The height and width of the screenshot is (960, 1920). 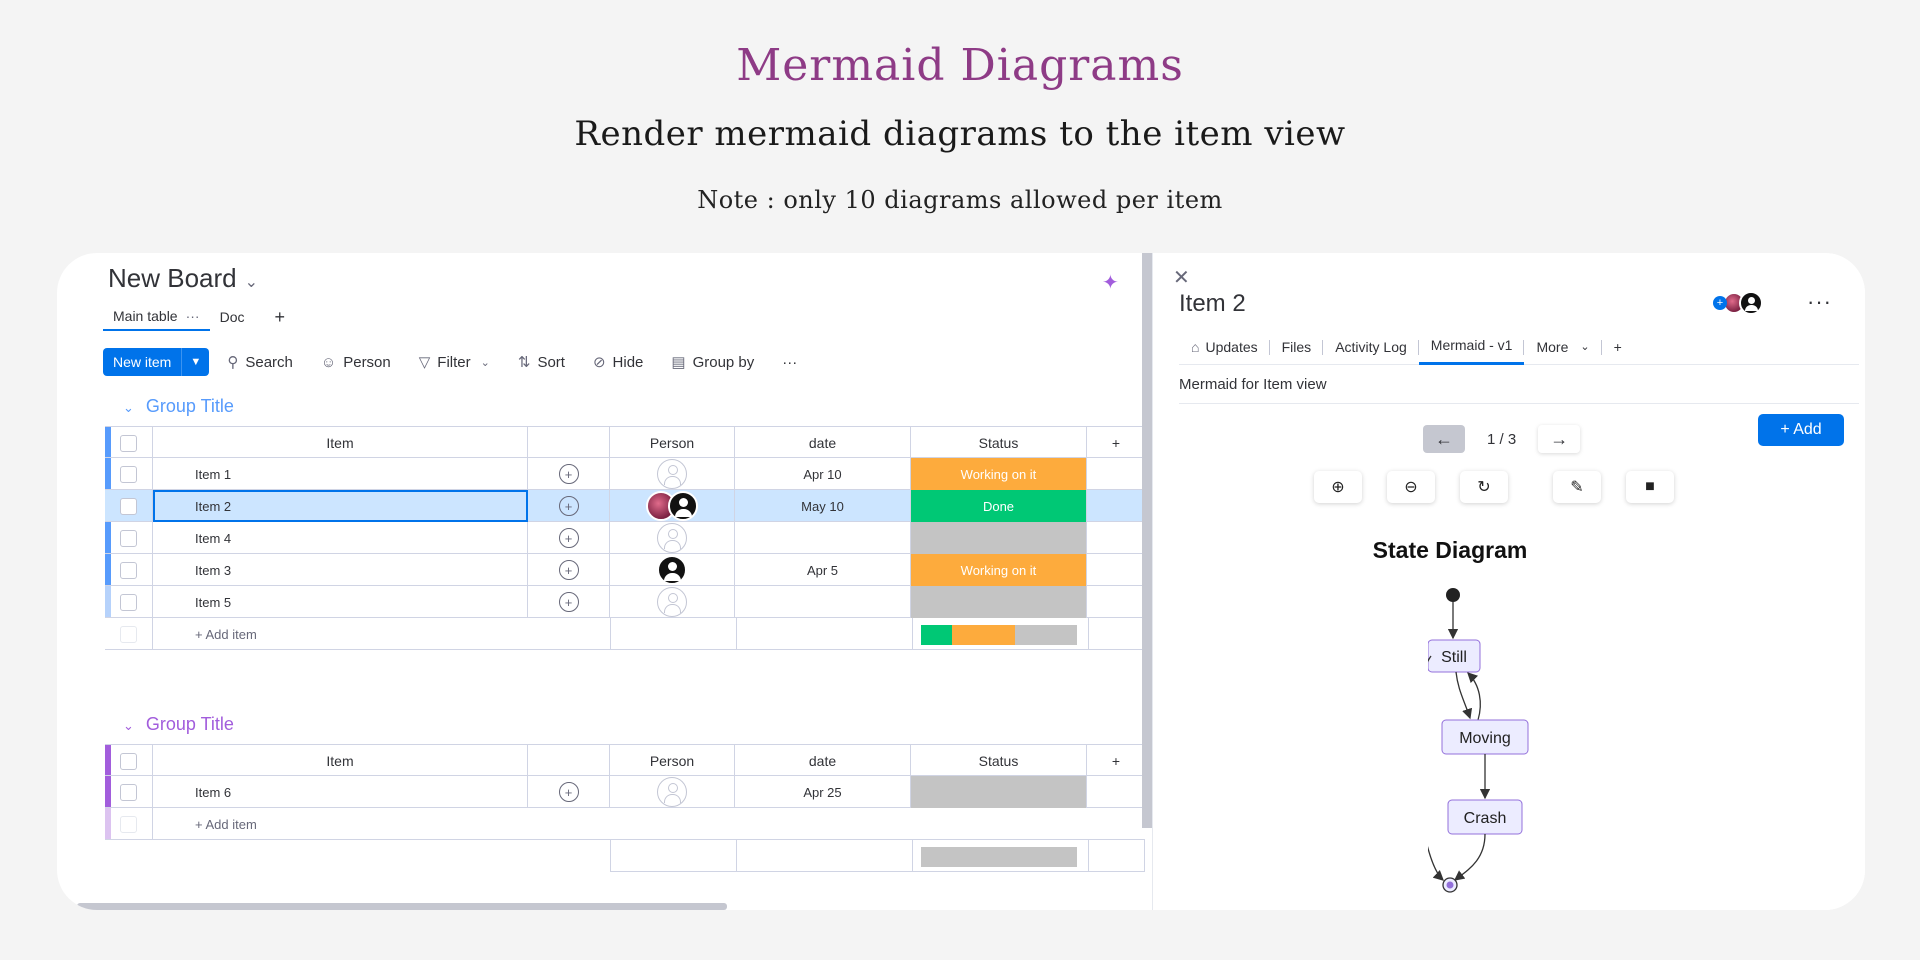 I want to click on row-item-name: Item 5, so click(x=340, y=602).